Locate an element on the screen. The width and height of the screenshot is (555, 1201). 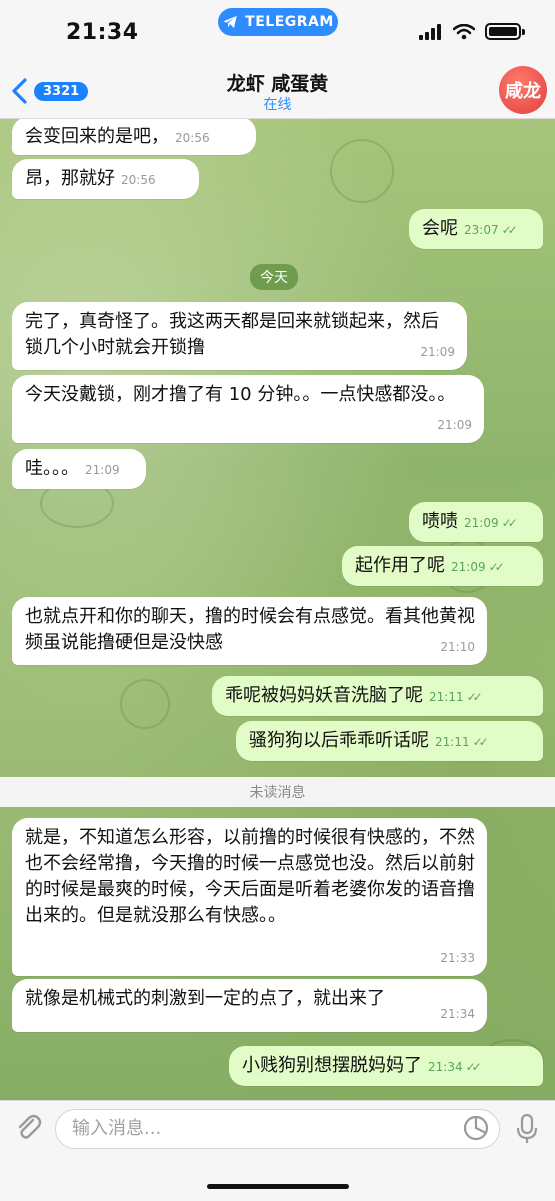
message-text: 起作用了呢 is located at coordinates (400, 565).